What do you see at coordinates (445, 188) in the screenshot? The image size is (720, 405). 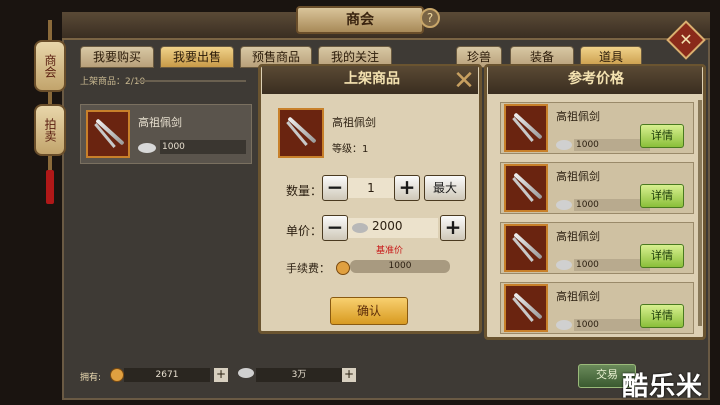 I see `quantity-max-button: 最大` at bounding box center [445, 188].